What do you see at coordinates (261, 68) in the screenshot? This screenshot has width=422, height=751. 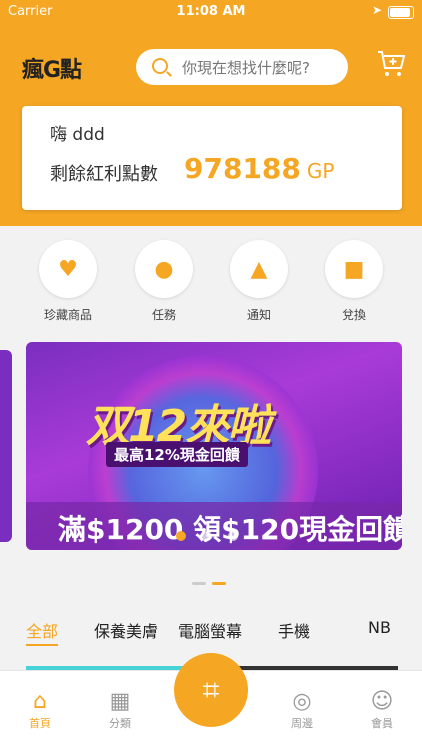 I see `search-input` at bounding box center [261, 68].